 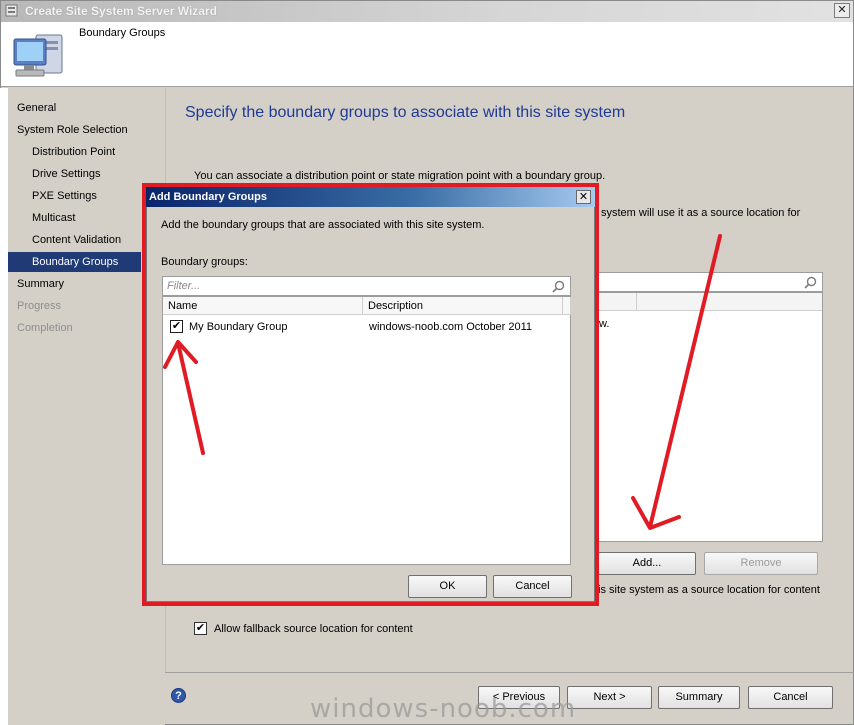 What do you see at coordinates (604, 324) in the screenshot?
I see `list-empty-text: w.` at bounding box center [604, 324].